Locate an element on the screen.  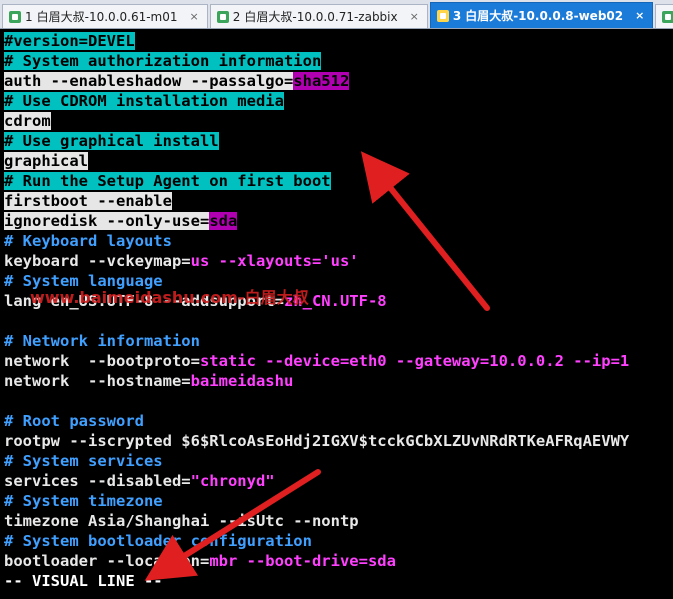
terminal-line: # System services is located at coordinates (83, 461).